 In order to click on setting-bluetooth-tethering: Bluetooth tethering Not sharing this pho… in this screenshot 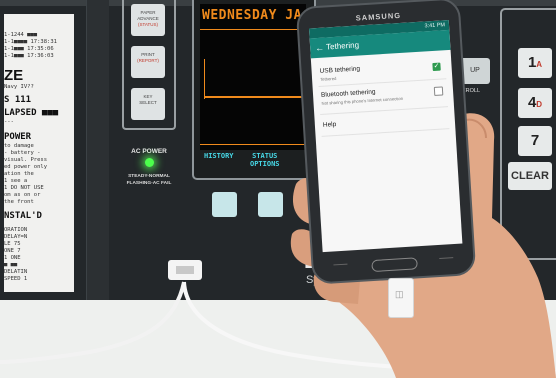, I will do `click(375, 95)`.